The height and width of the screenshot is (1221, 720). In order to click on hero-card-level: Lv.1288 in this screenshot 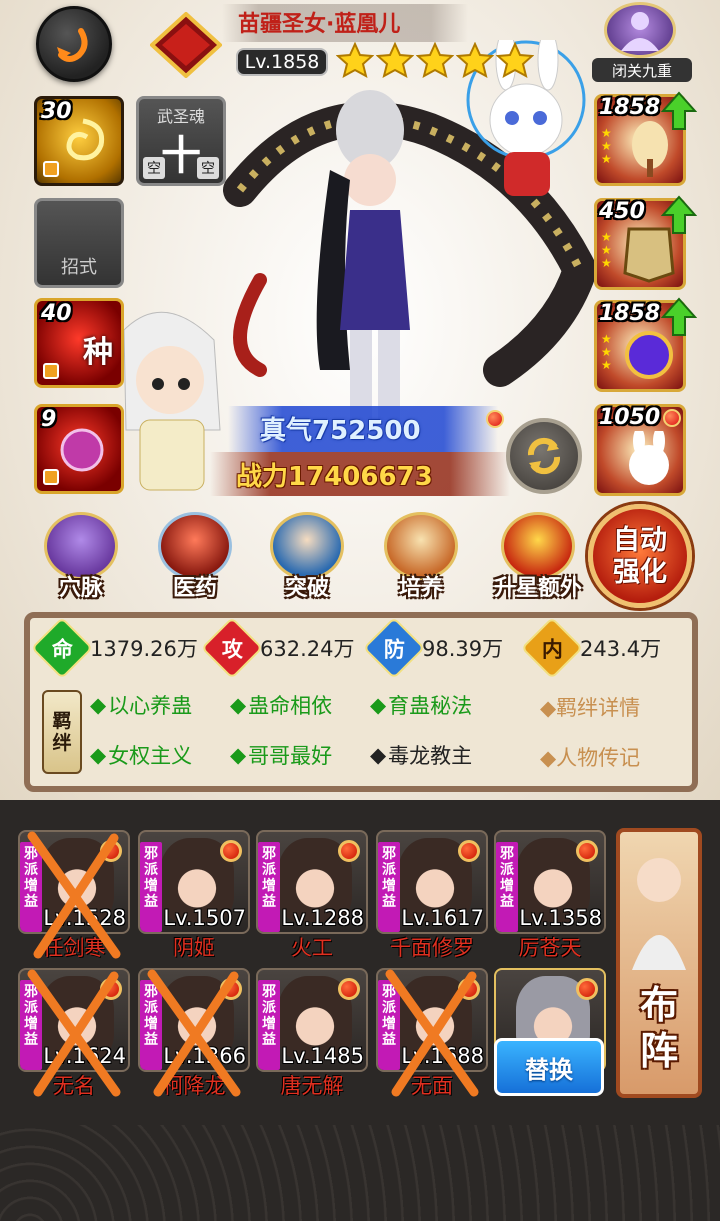, I will do `click(322, 918)`.